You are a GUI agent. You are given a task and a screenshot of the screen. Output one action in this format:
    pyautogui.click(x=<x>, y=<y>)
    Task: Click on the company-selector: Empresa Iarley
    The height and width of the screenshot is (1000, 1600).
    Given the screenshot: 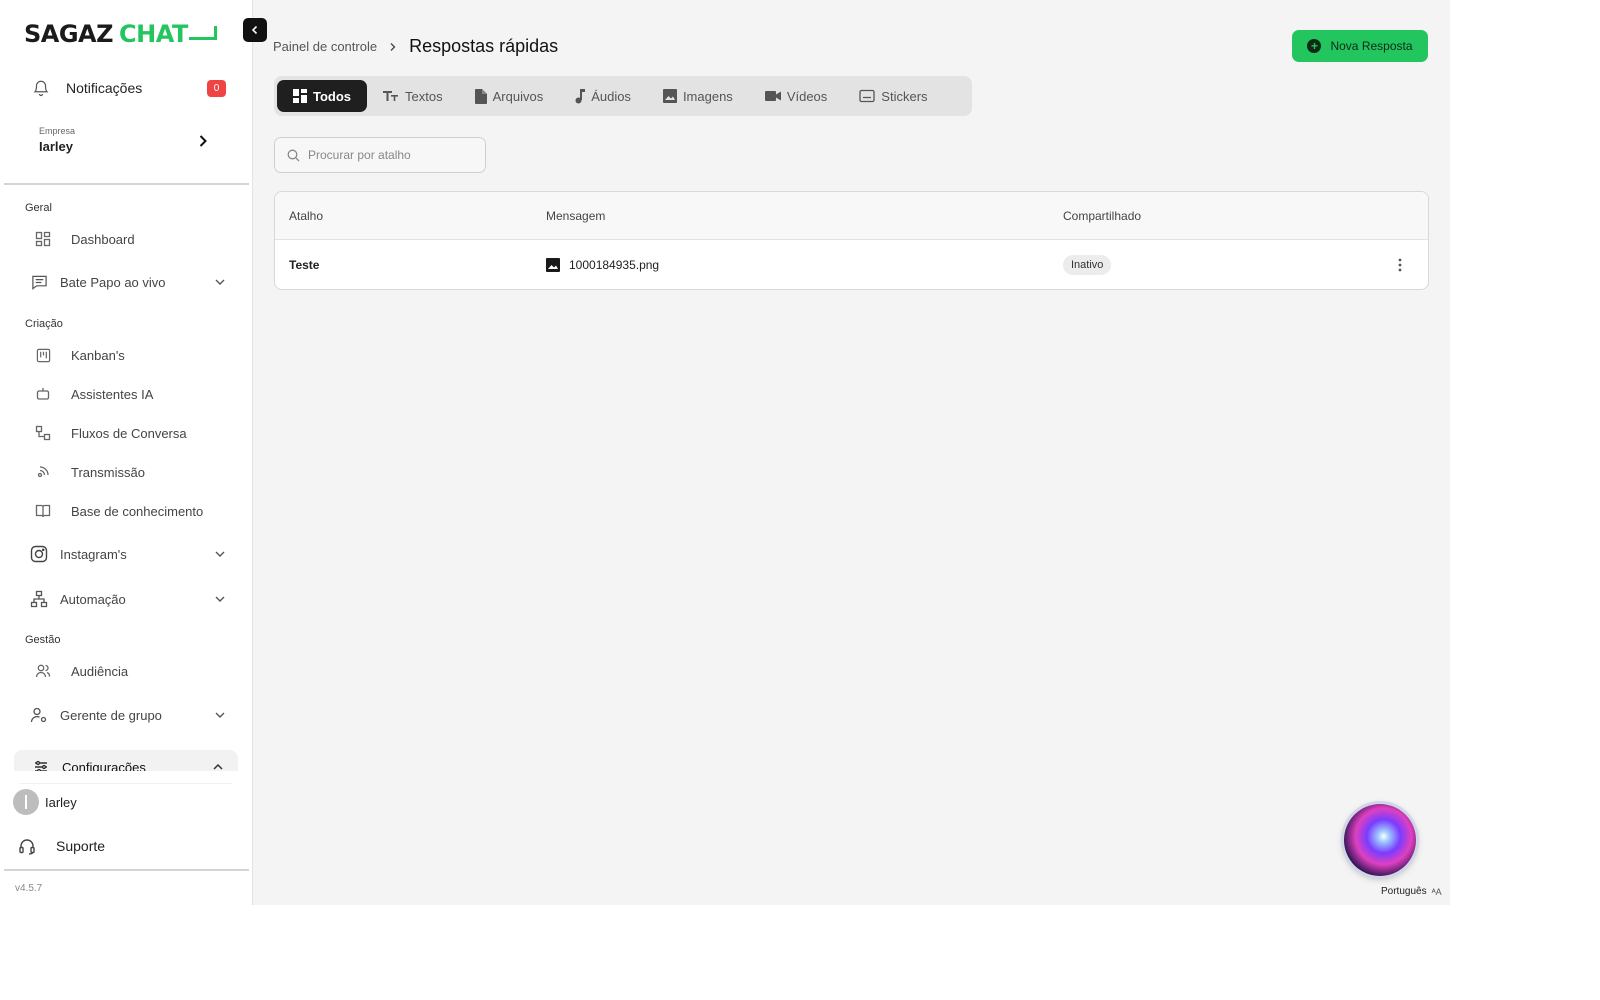 What is the action you would take?
    pyautogui.click(x=124, y=140)
    